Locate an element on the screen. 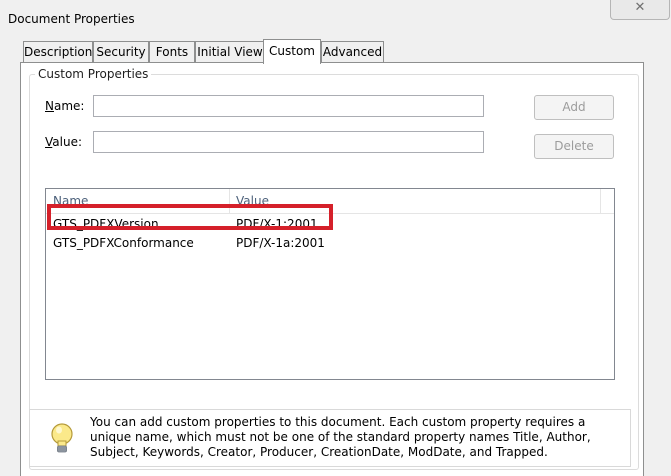 The height and width of the screenshot is (476, 671). tab-label: Security is located at coordinates (121, 52).